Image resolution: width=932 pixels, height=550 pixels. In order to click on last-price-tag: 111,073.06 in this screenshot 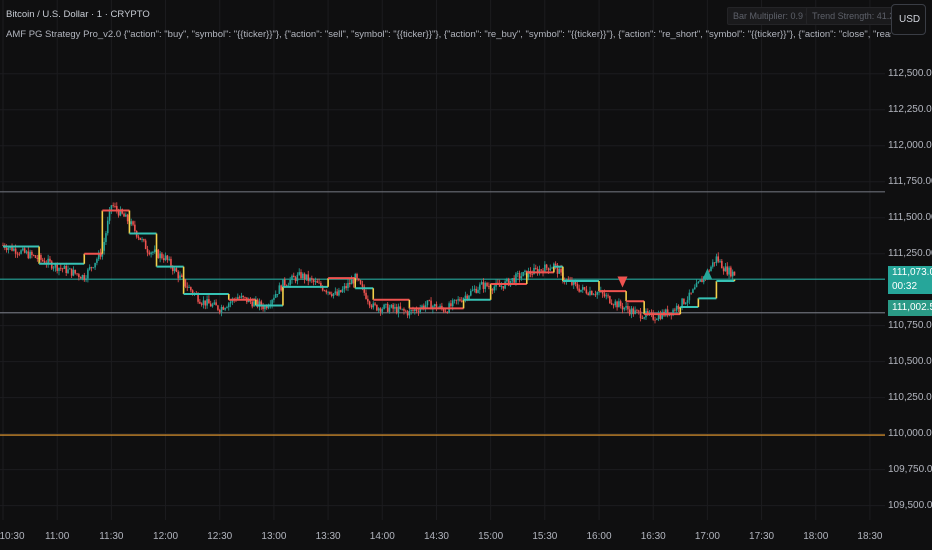, I will do `click(910, 273)`.